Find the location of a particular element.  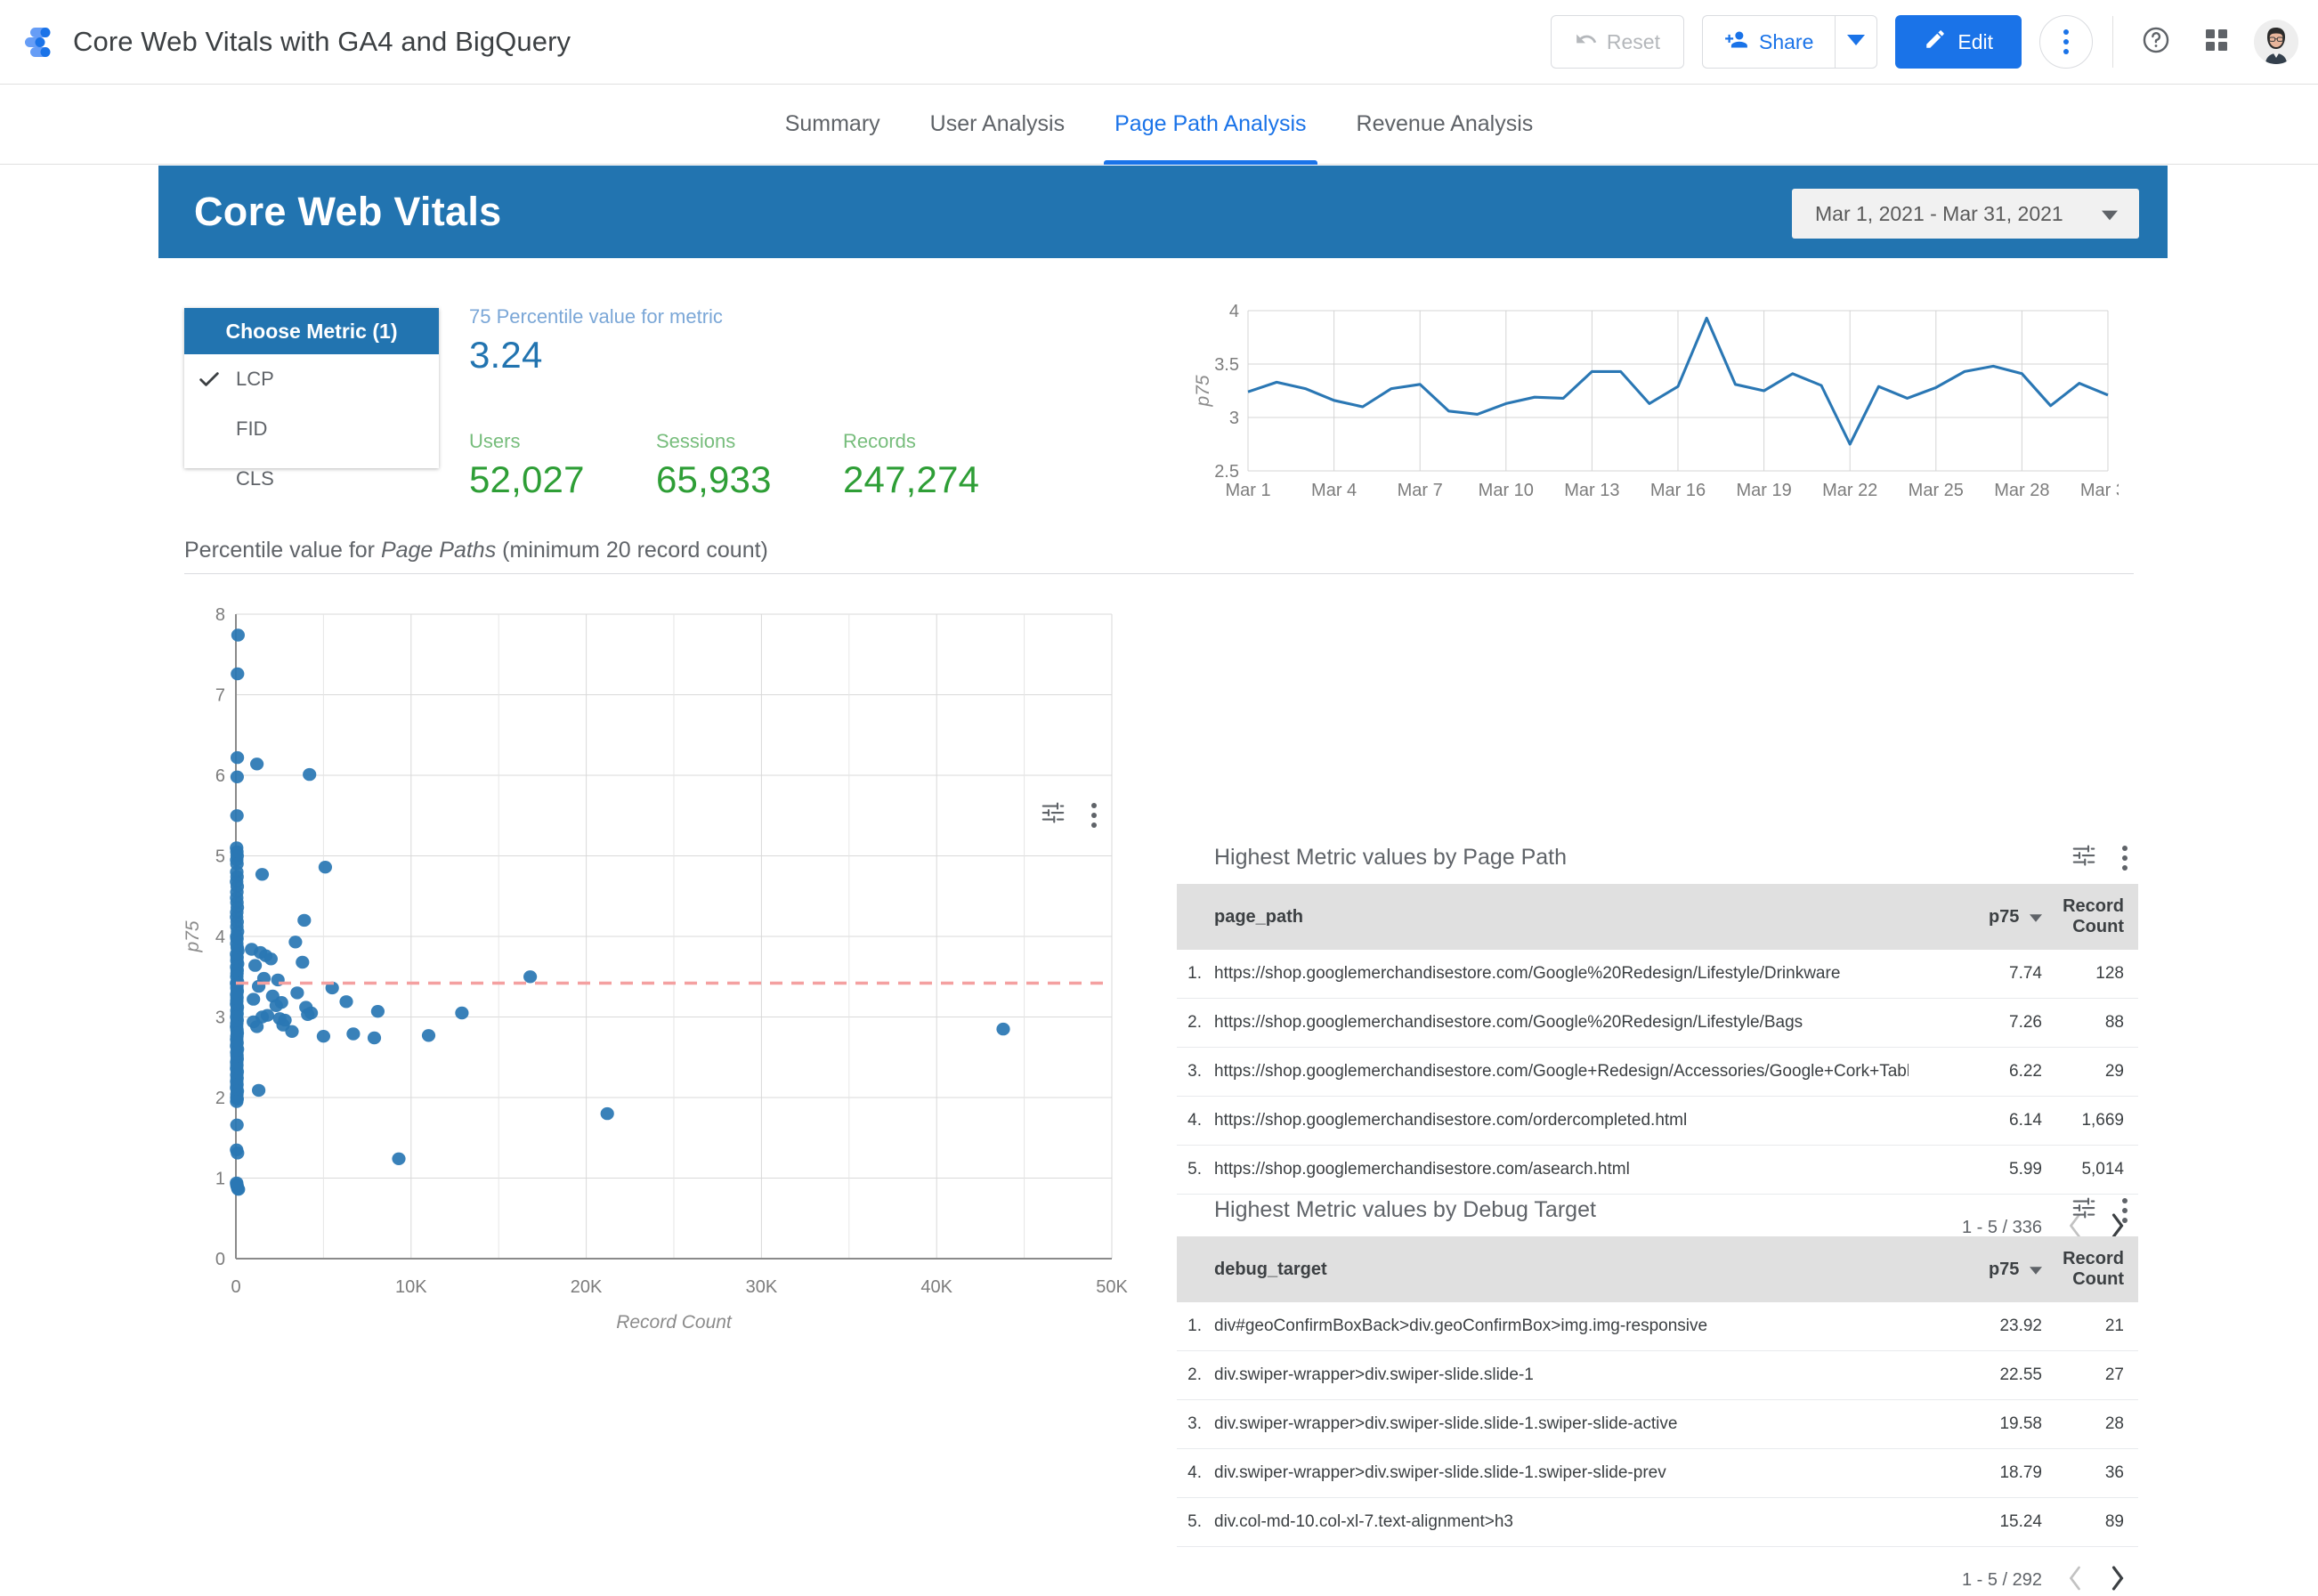

row-index: 3. is located at coordinates (1195, 1424).